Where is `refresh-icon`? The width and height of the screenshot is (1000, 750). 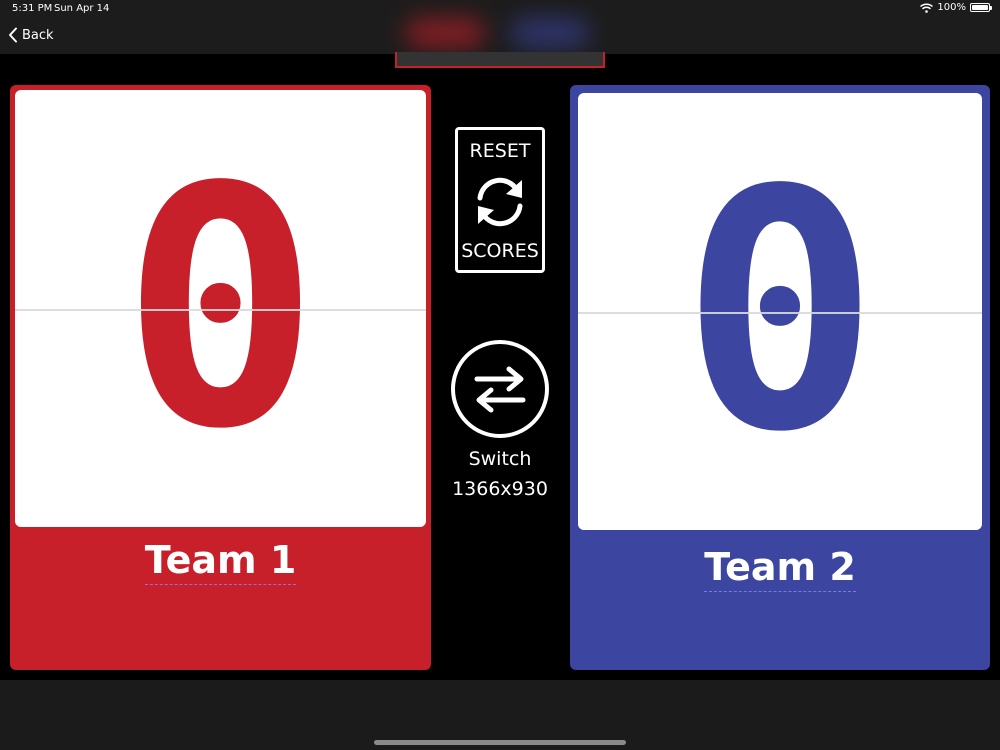
refresh-icon is located at coordinates (500, 202).